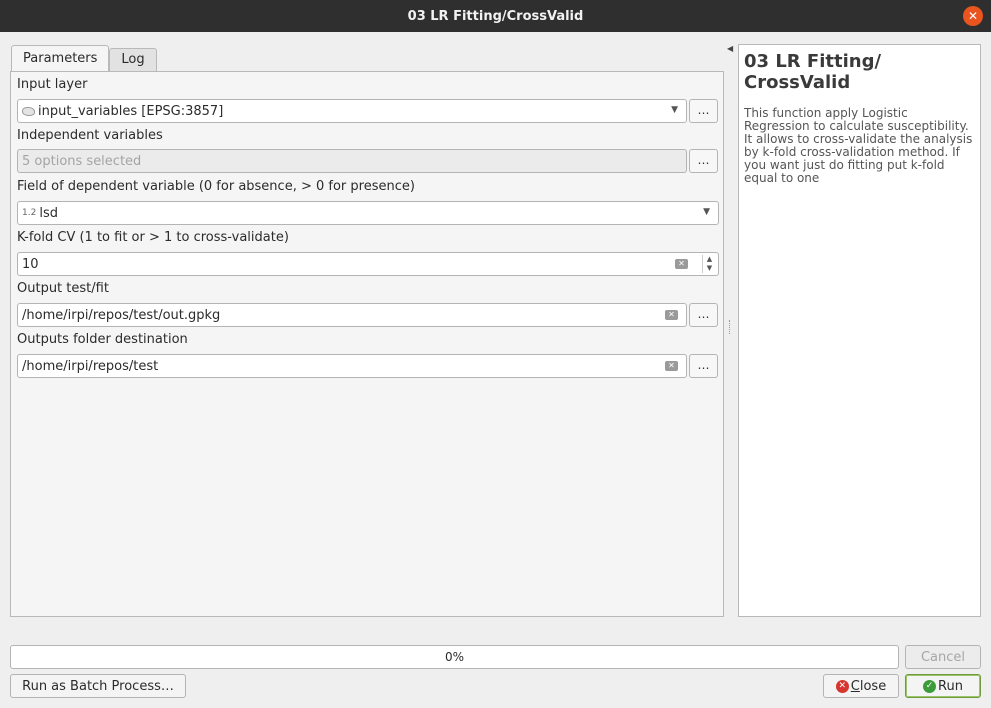 The image size is (991, 708). What do you see at coordinates (63, 288) in the screenshot?
I see `output-test-label: Output test/fit` at bounding box center [63, 288].